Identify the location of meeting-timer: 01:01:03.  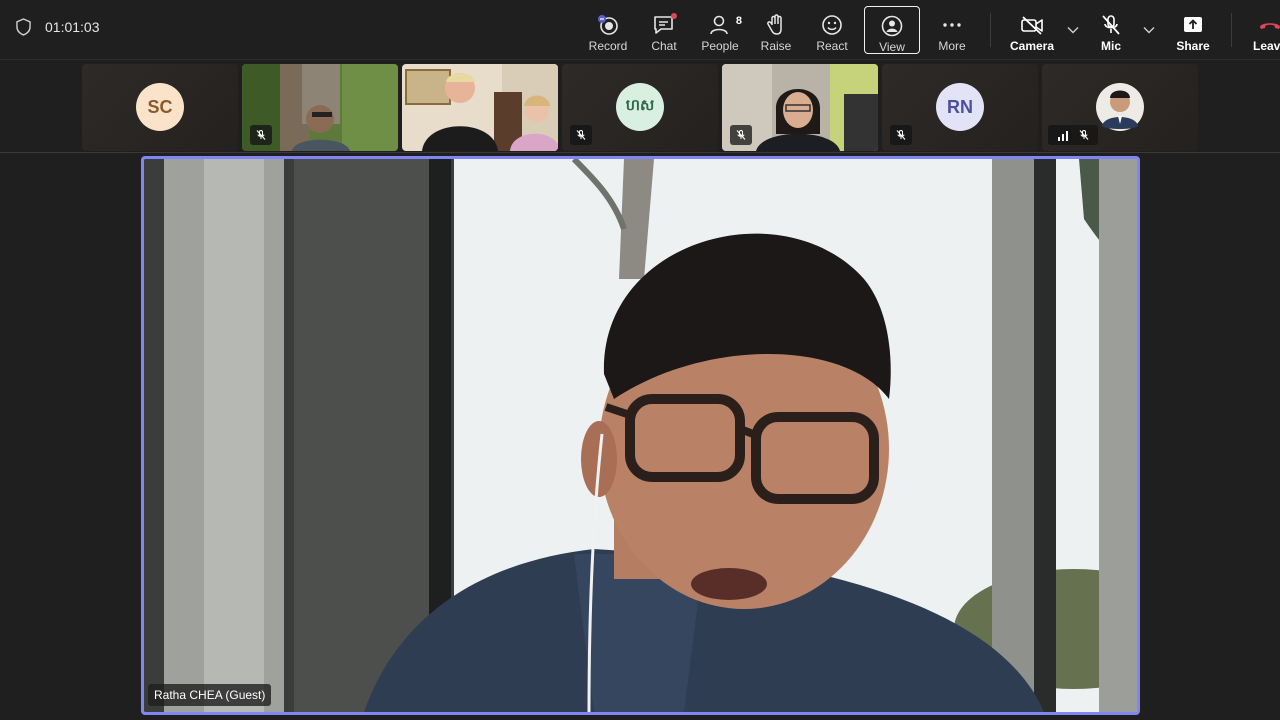
(58, 27).